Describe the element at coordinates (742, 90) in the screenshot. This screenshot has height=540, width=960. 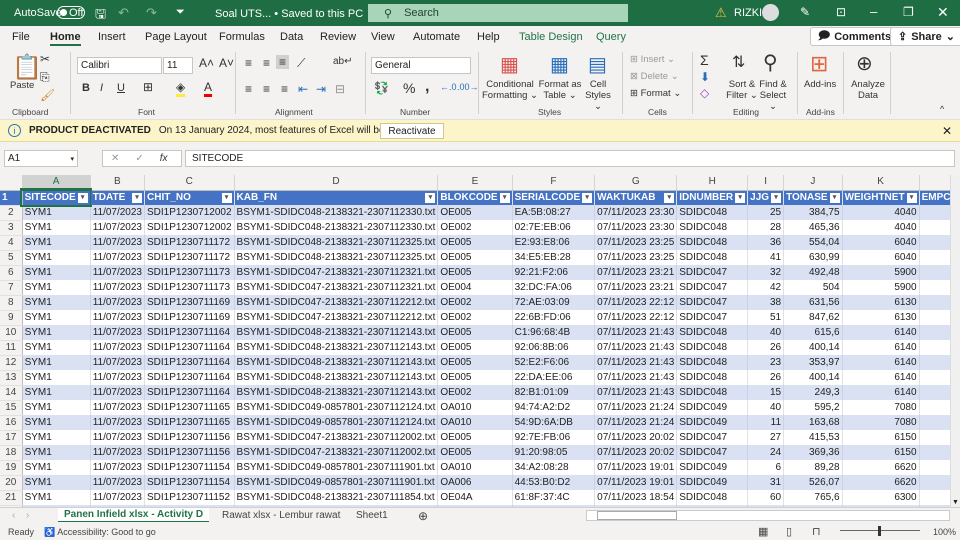
I see `sort-filter-button: Sort & Filter ⌄` at that location.